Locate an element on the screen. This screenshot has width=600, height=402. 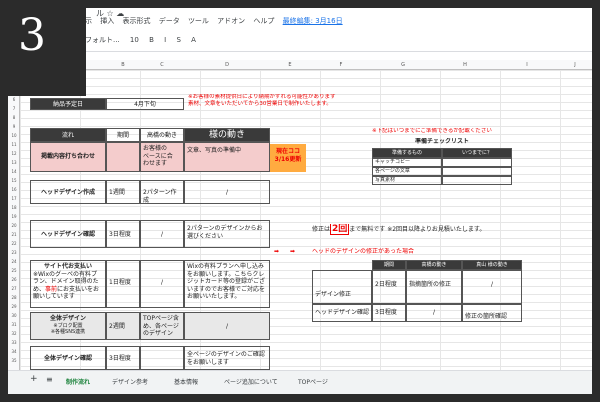
row-number: 13 is located at coordinates (14, 162).